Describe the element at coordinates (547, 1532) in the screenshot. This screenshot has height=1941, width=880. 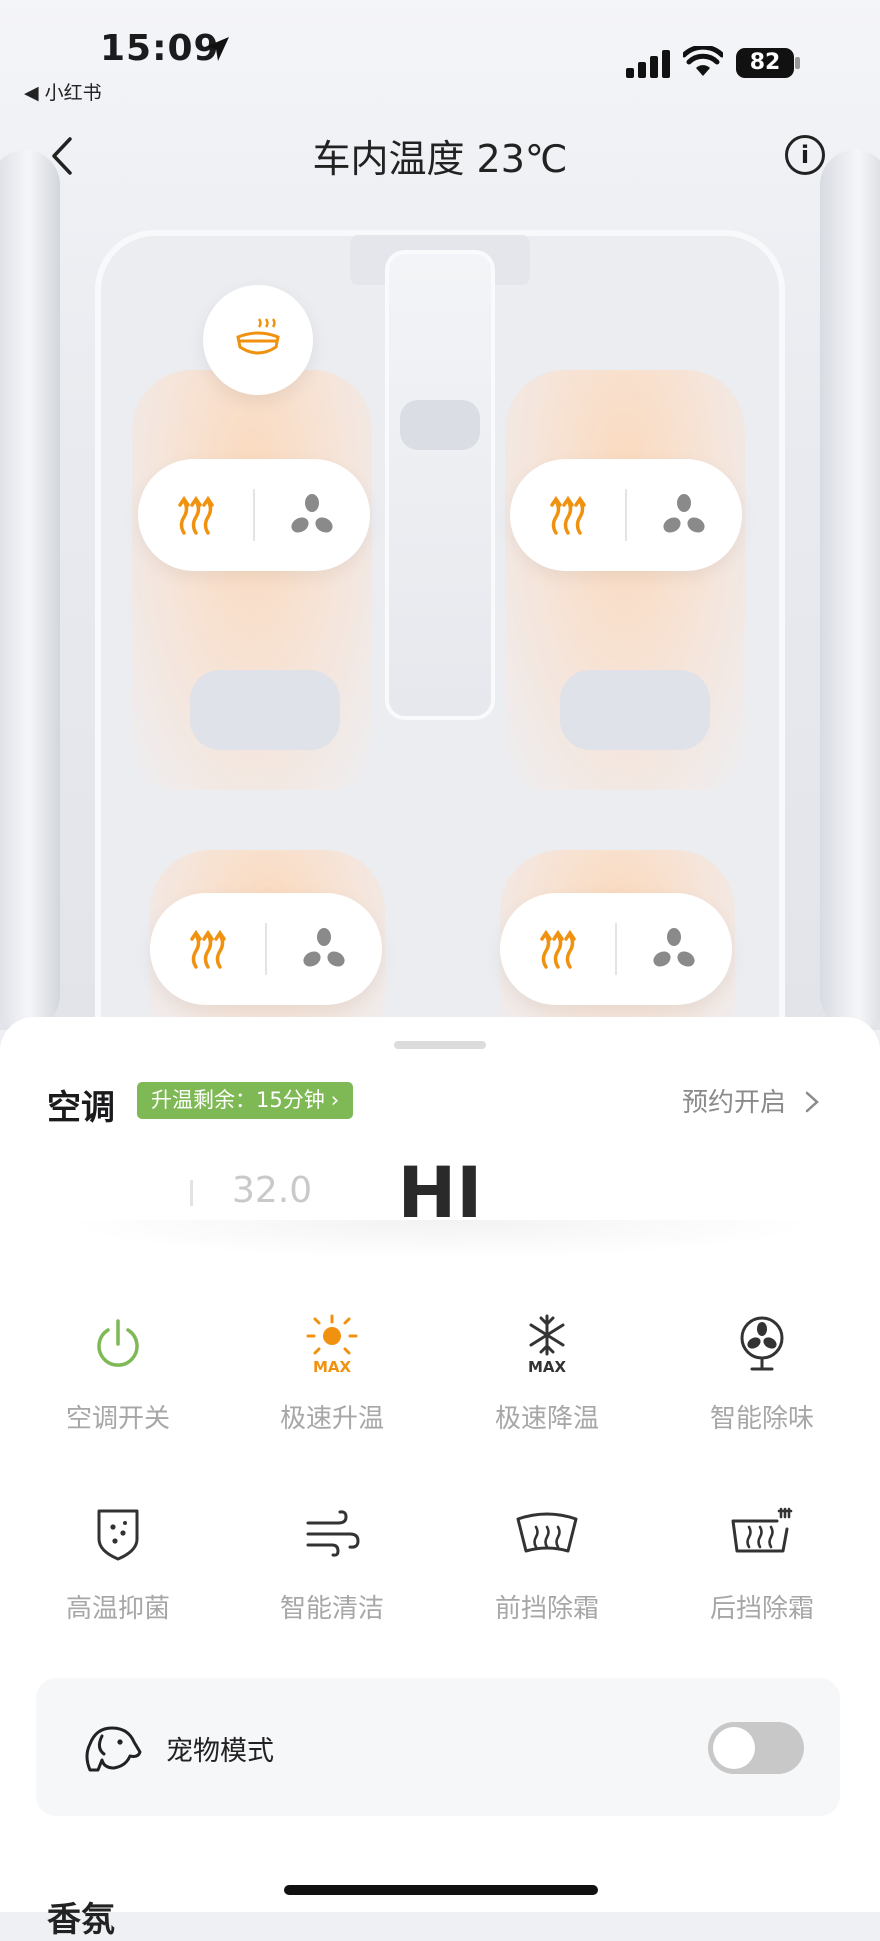
I see `front-defrost-icon` at that location.